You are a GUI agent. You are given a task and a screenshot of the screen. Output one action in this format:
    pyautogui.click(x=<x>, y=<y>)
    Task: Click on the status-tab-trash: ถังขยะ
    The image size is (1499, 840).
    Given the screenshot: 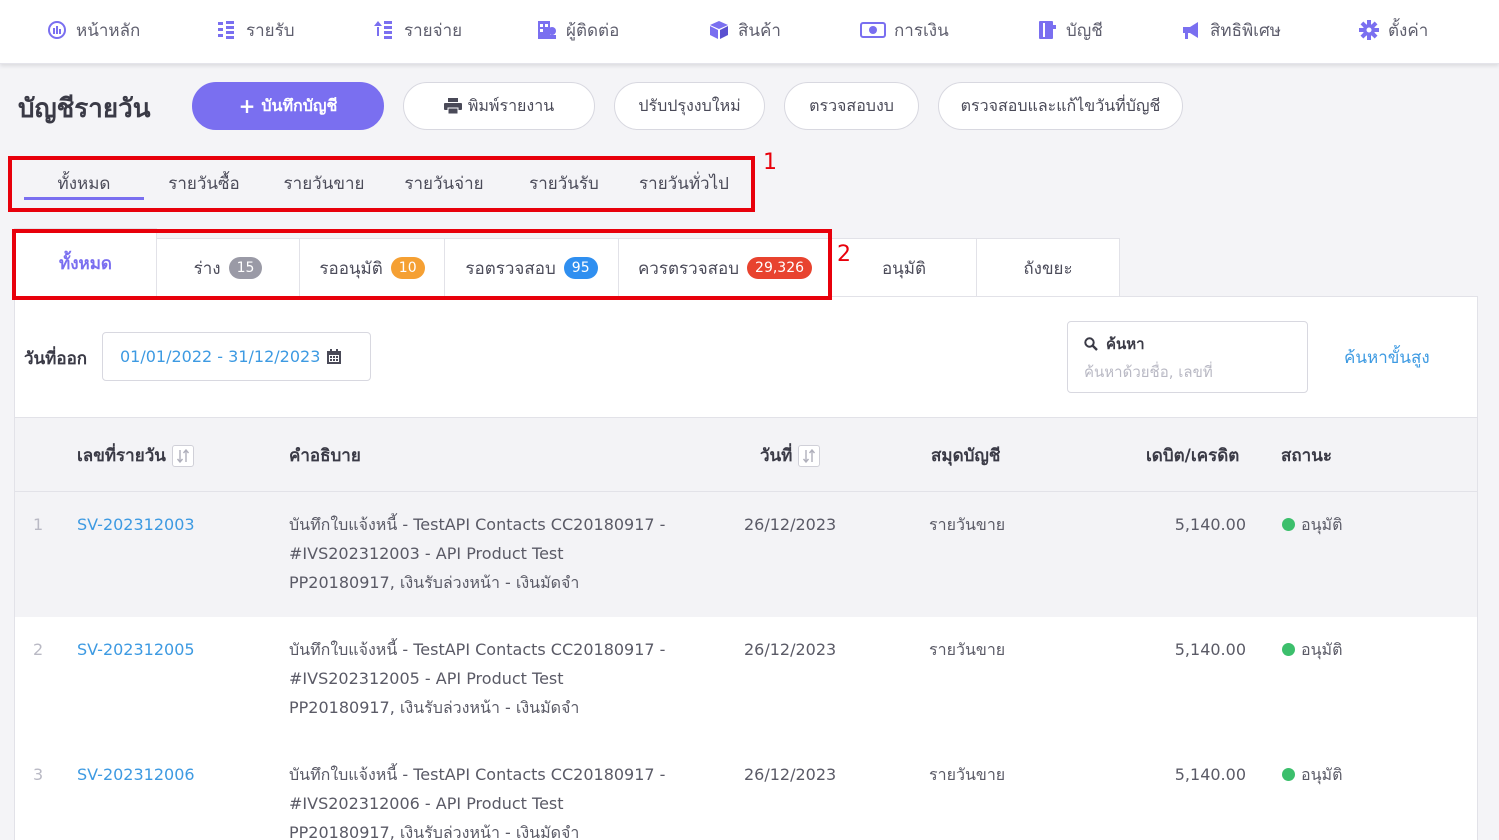 What is the action you would take?
    pyautogui.click(x=1048, y=267)
    